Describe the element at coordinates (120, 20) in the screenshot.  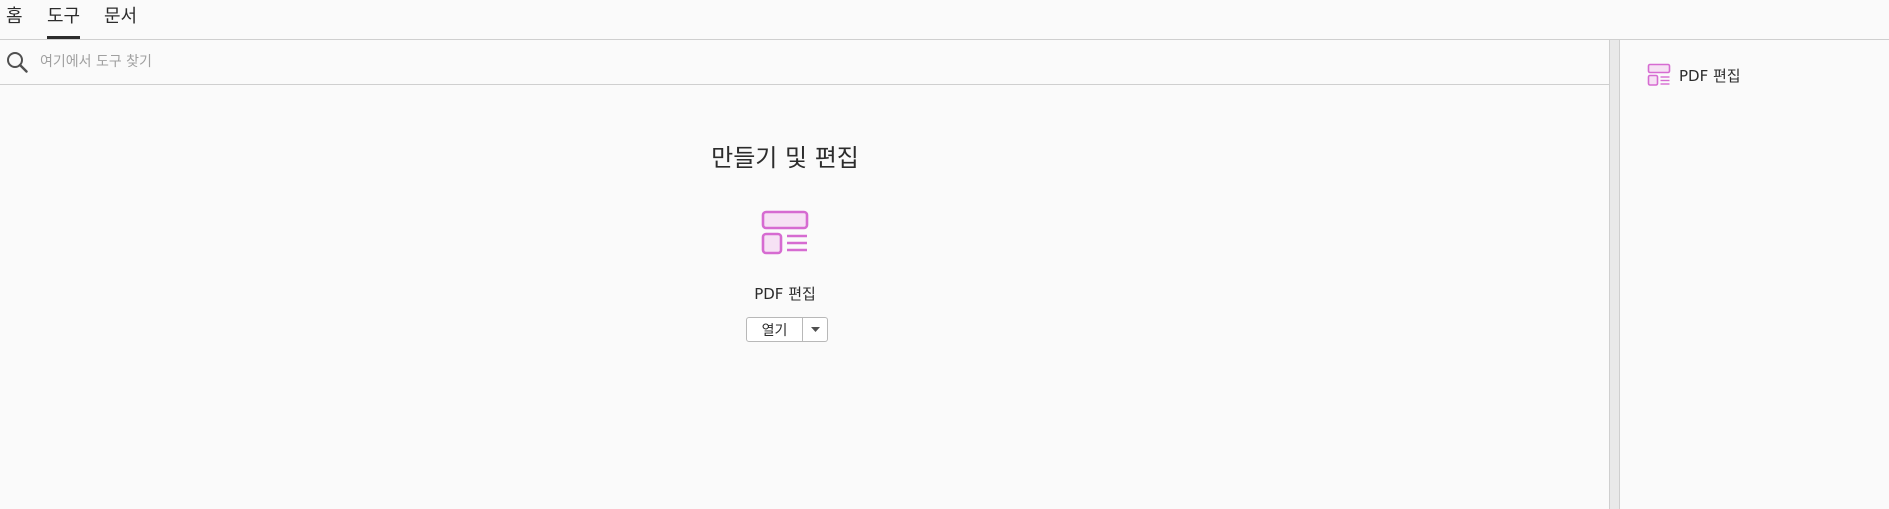
I see `tab-documents: 문서` at that location.